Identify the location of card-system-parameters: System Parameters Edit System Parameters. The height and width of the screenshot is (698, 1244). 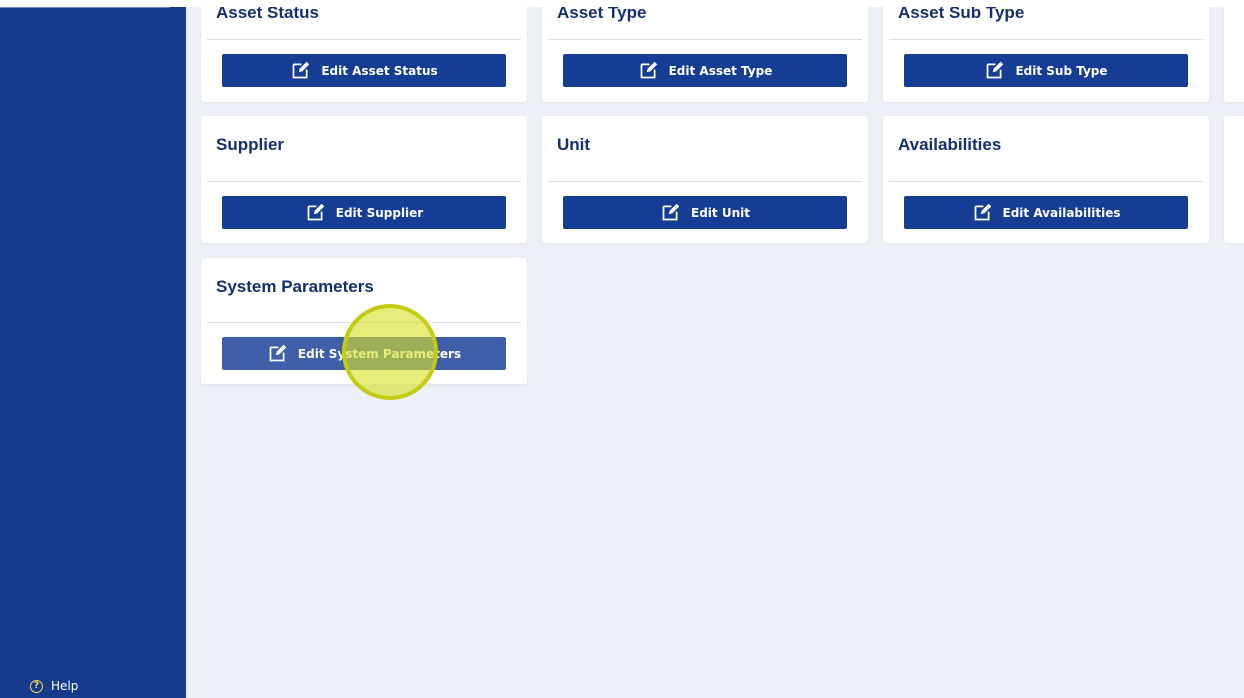
(364, 321).